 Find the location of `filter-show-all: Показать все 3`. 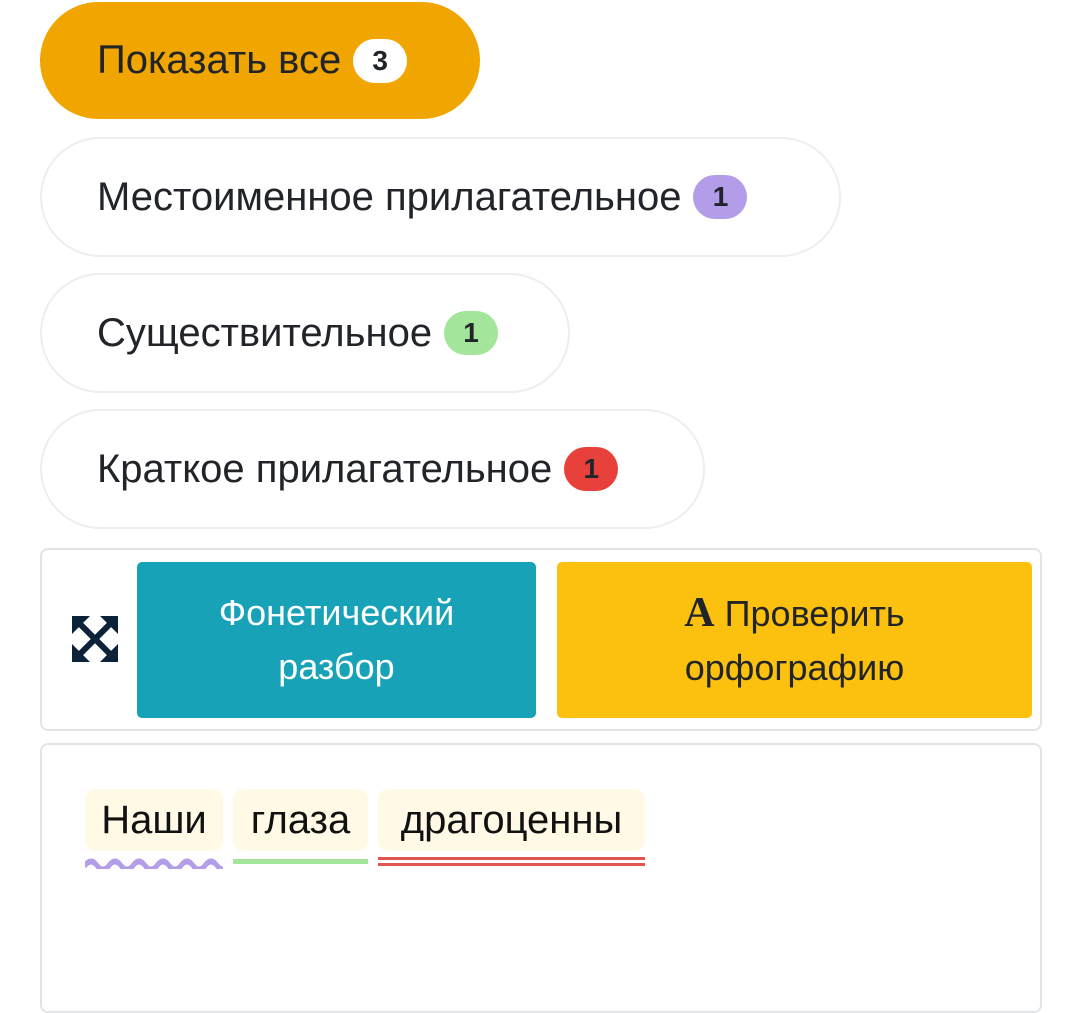

filter-show-all: Показать все 3 is located at coordinates (260, 60).